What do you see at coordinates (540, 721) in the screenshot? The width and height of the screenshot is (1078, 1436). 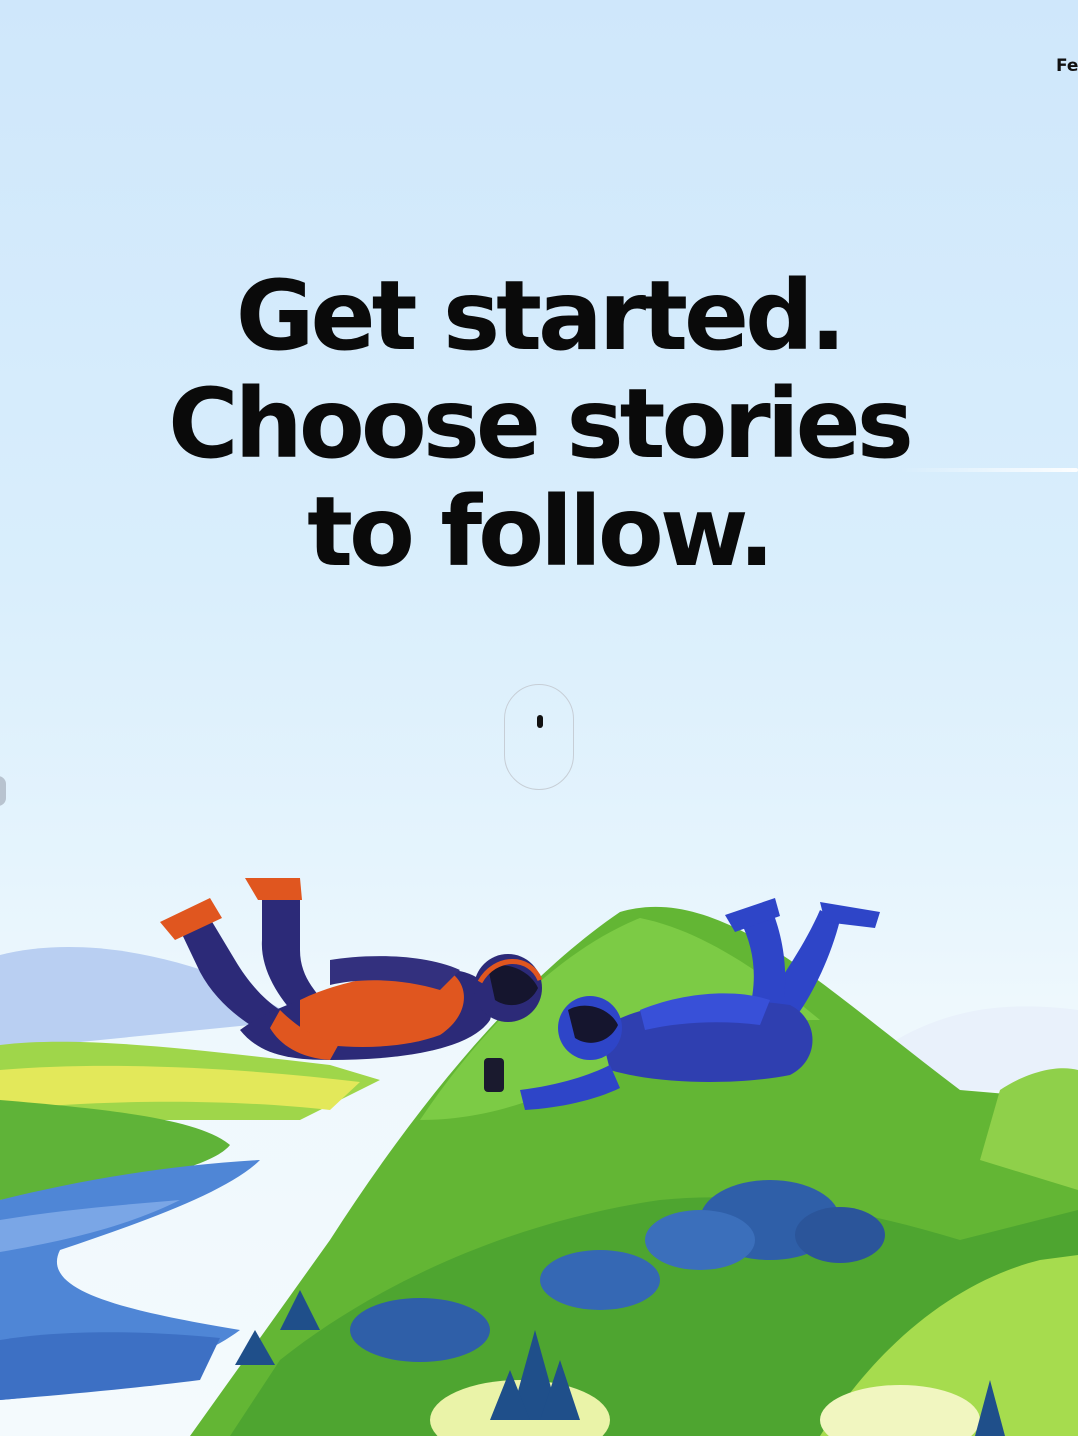 I see `scroll-wheel-dot` at bounding box center [540, 721].